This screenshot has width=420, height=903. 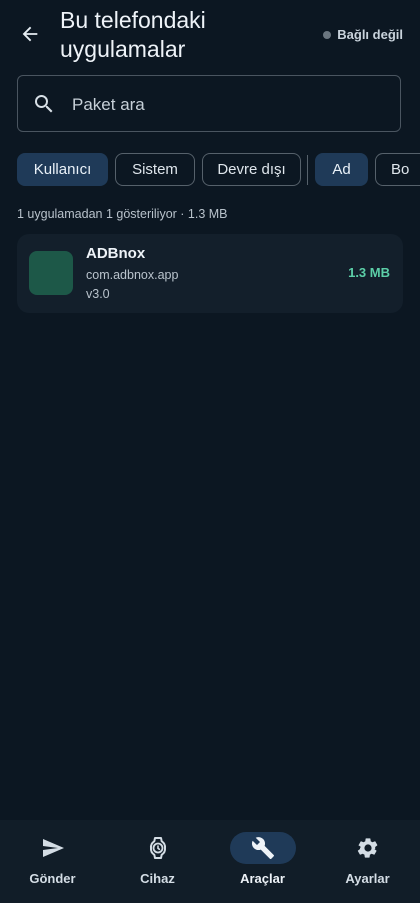 I want to click on app-version: v3.0, so click(x=98, y=294).